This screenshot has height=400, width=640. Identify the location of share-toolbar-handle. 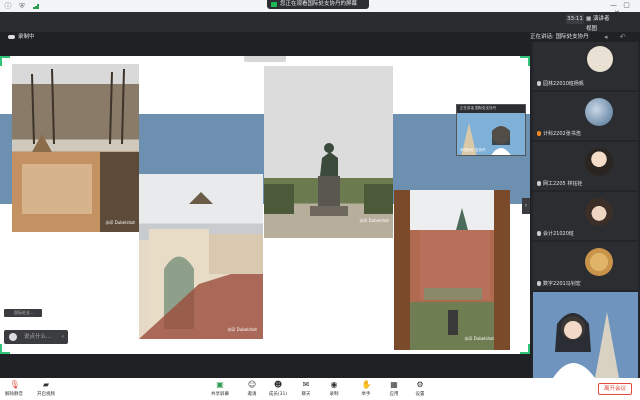
(265, 59).